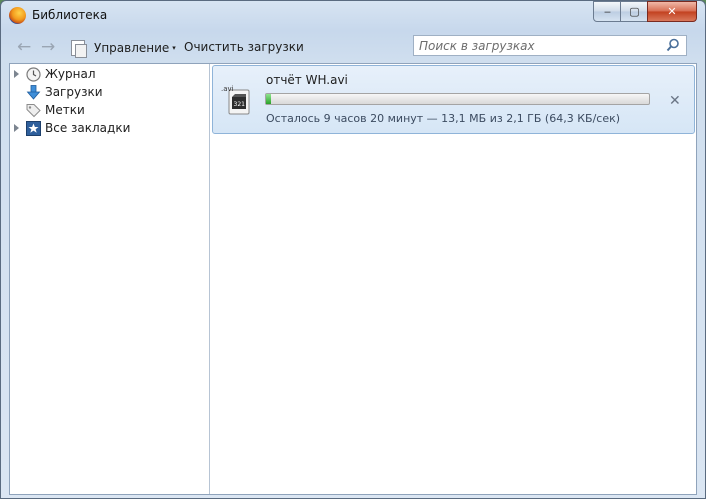 This screenshot has width=706, height=499. Describe the element at coordinates (353, 16) in the screenshot. I see `title-bar: Библиотека ‒ ▢ ✕` at that location.